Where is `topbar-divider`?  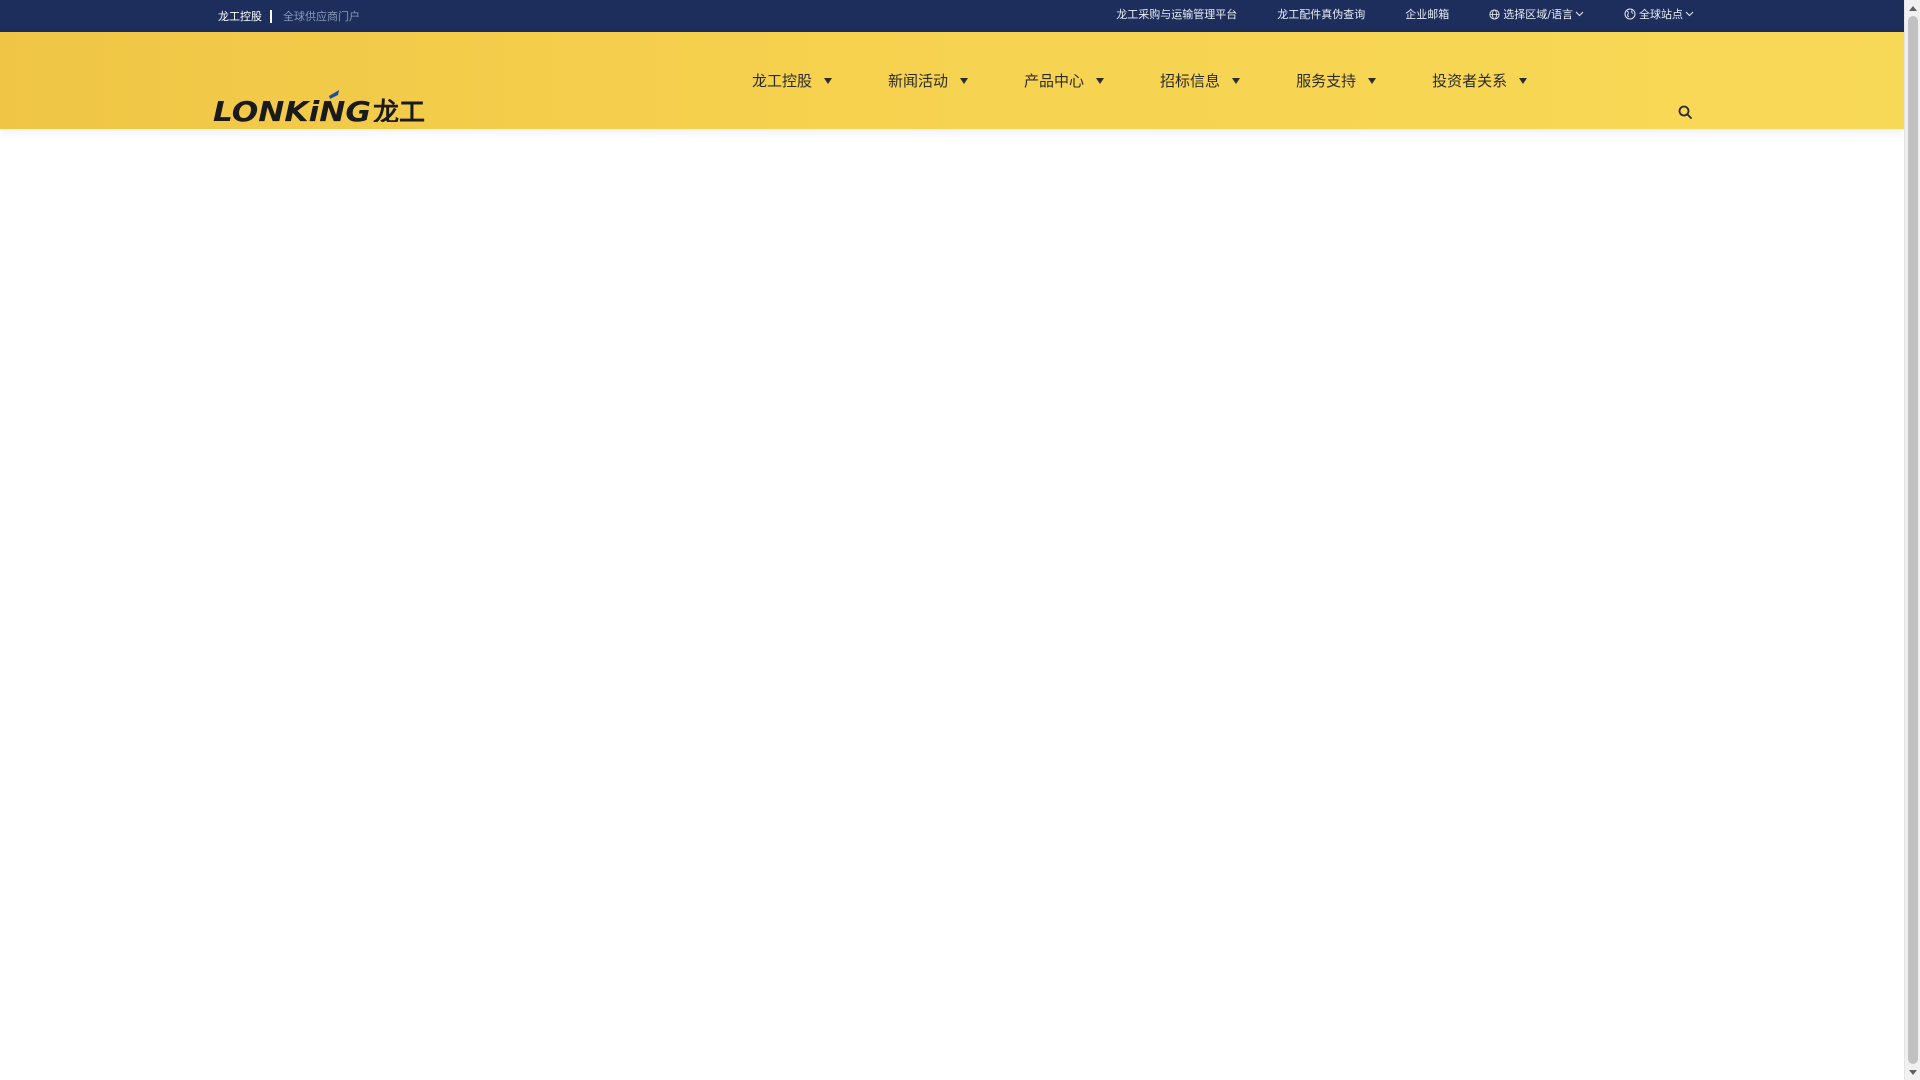 topbar-divider is located at coordinates (271, 16).